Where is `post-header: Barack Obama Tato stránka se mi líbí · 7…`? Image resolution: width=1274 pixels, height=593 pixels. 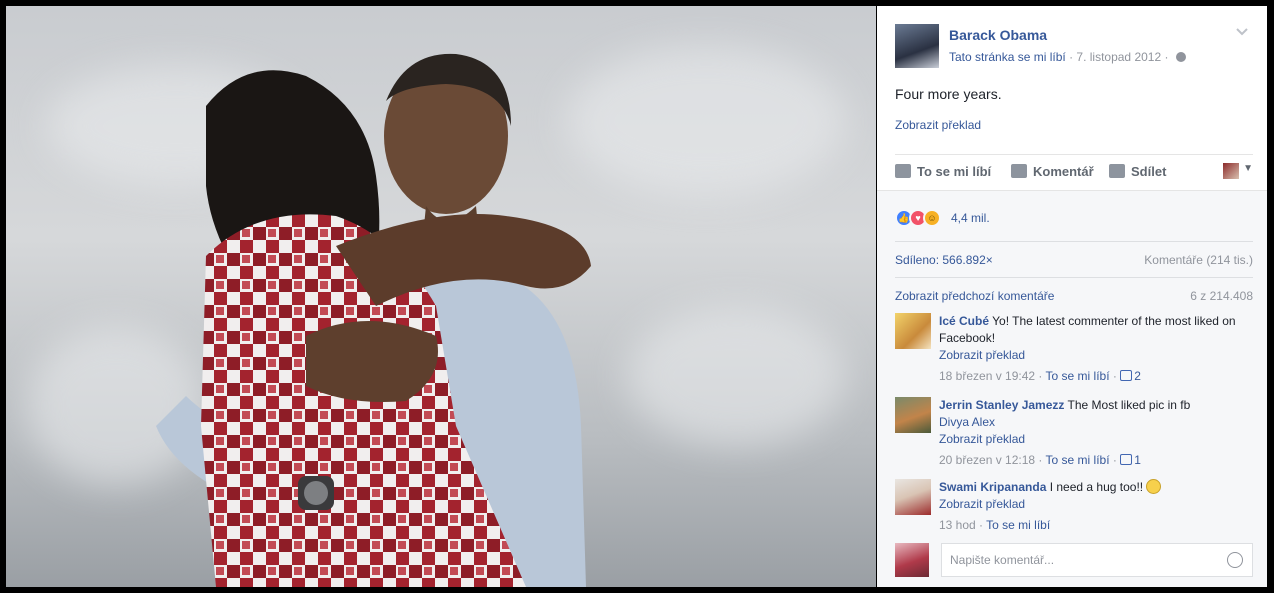
post-header: Barack Obama Tato stránka se mi líbí · 7… is located at coordinates (1072, 47).